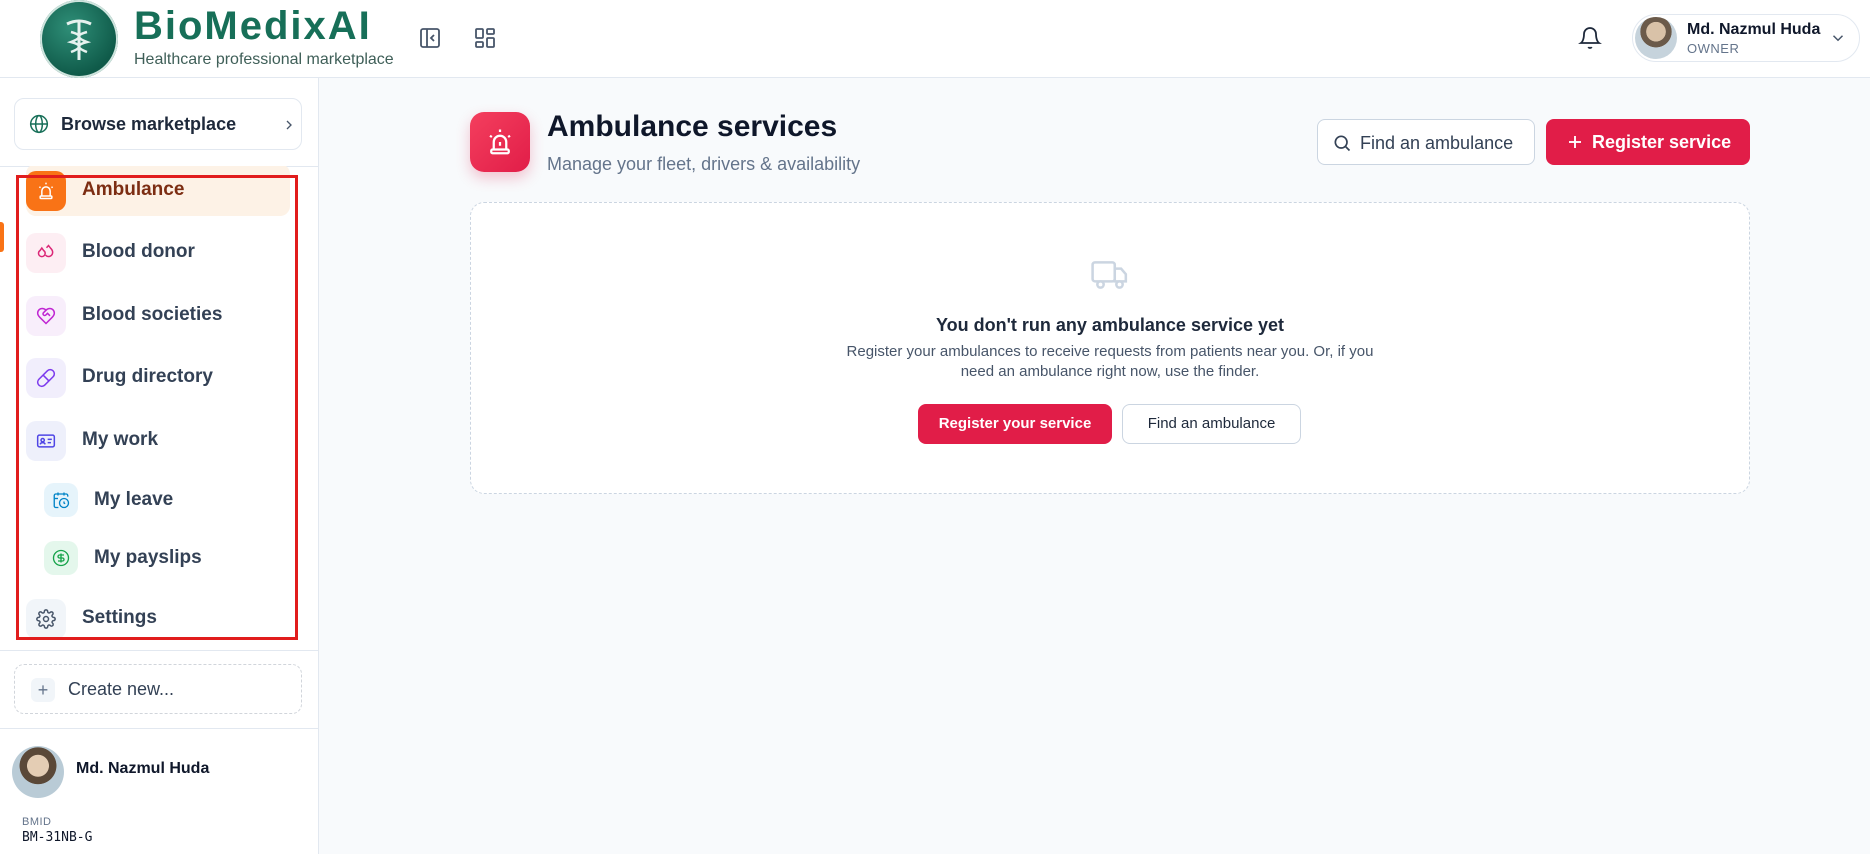 This screenshot has width=1870, height=854. What do you see at coordinates (1713, 48) in the screenshot?
I see `user-role: OWNER` at bounding box center [1713, 48].